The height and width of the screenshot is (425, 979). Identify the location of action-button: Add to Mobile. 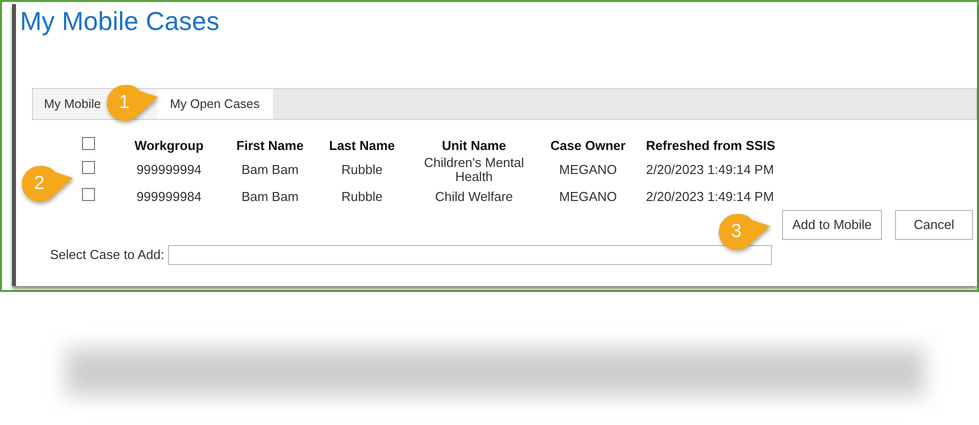
(832, 225).